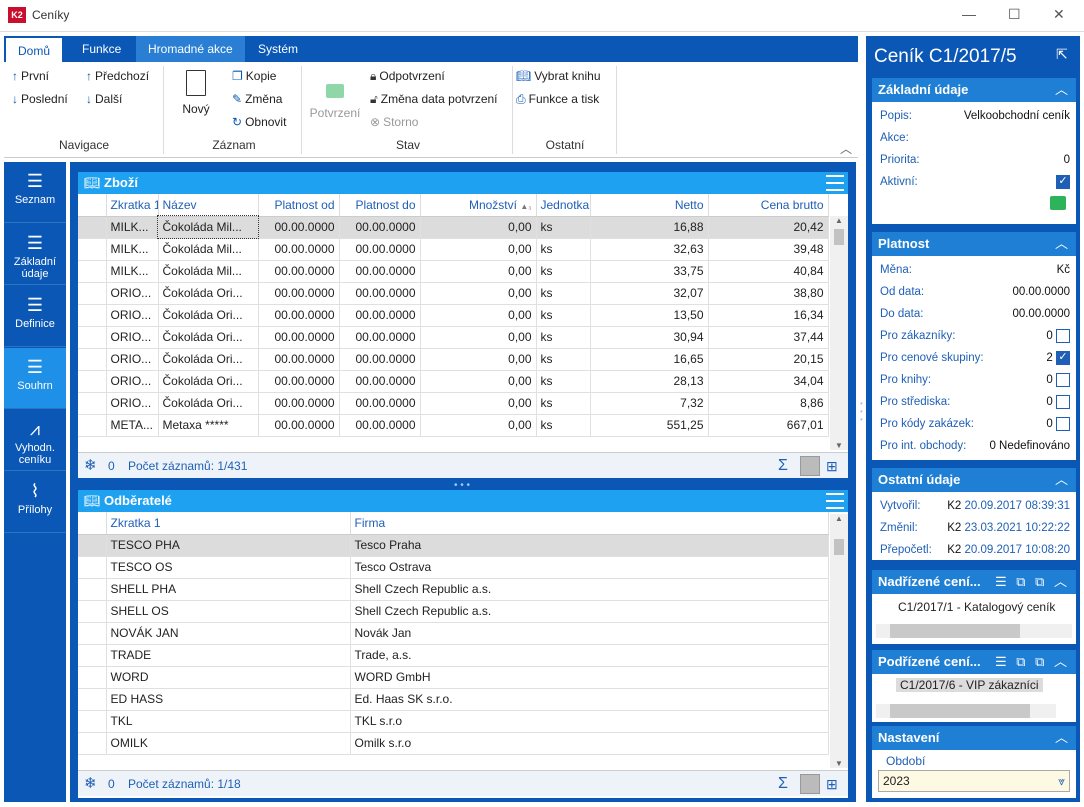 Image resolution: width=1084 pixels, height=807 pixels. What do you see at coordinates (589, 699) in the screenshot?
I see `table-cell: Ed. Haas SK s.r.o.` at bounding box center [589, 699].